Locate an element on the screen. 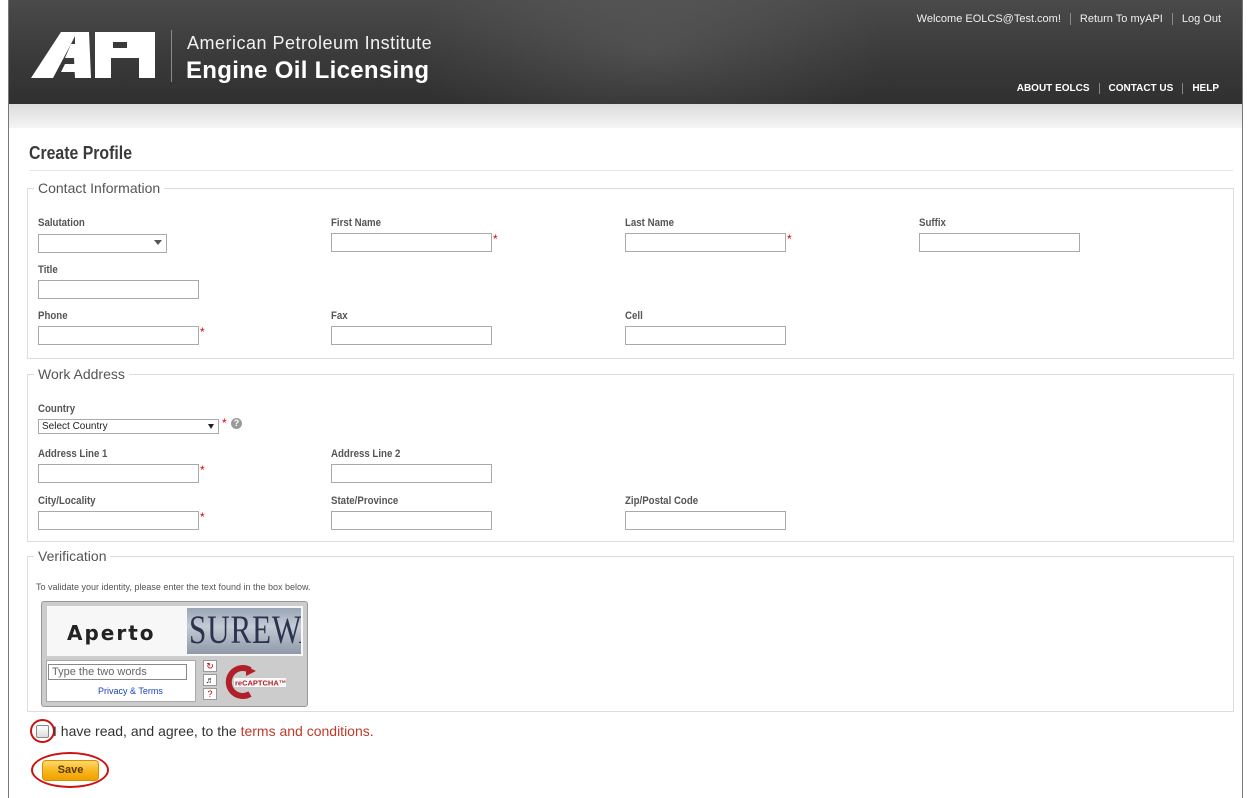 This screenshot has width=1257, height=798. address-line-1-label: Address Line 1 is located at coordinates (73, 454).